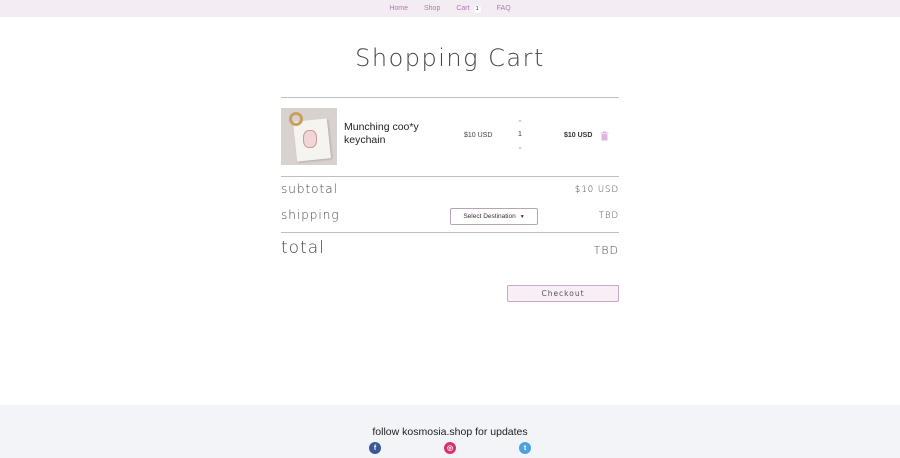 The width and height of the screenshot is (900, 458). What do you see at coordinates (310, 215) in the screenshot?
I see `shipping-label: shipping` at bounding box center [310, 215].